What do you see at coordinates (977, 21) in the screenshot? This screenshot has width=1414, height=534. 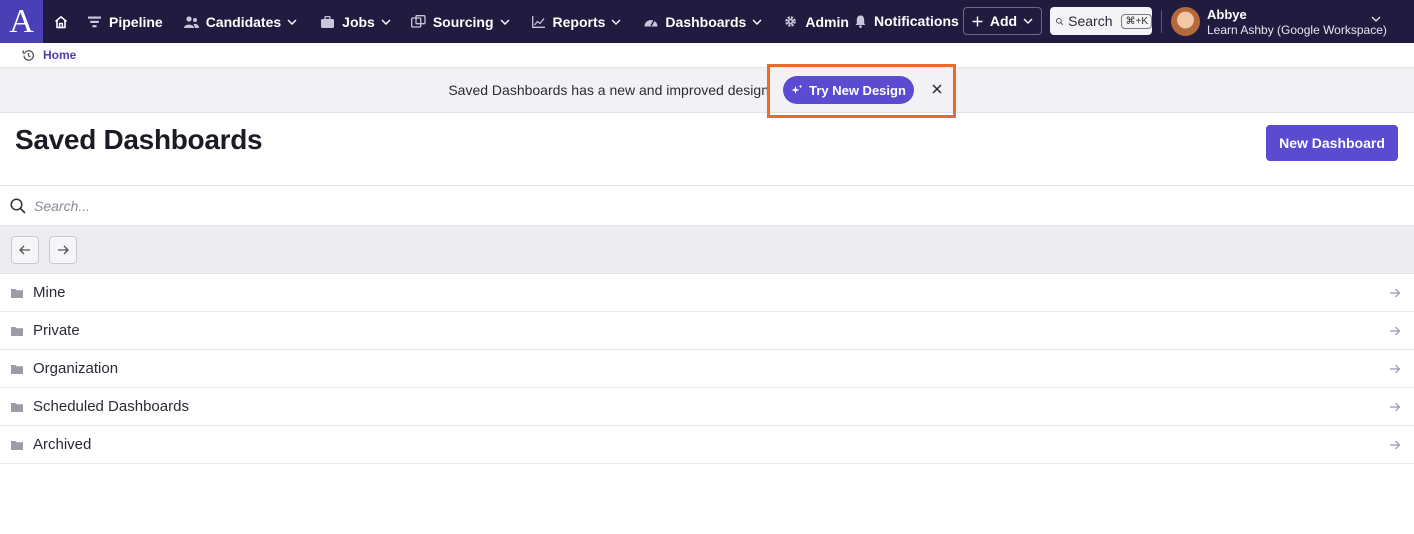 I see `plus-icon` at bounding box center [977, 21].